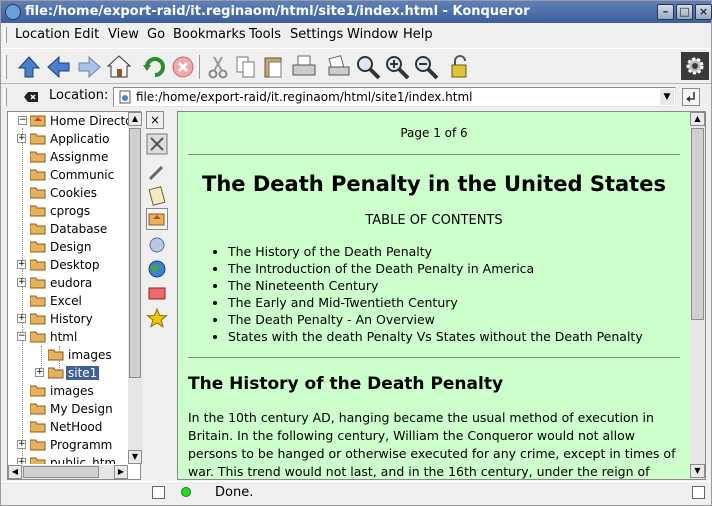 The height and width of the screenshot is (506, 712). I want to click on print-icon, so click(304, 67).